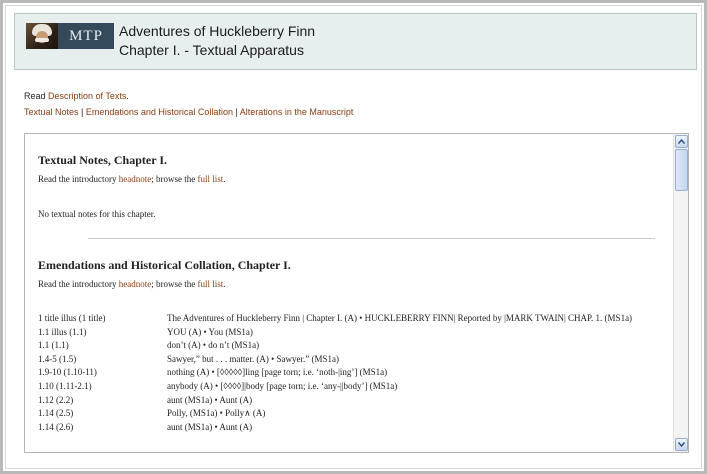 This screenshot has width=707, height=474. What do you see at coordinates (51, 112) in the screenshot?
I see `textual-notes-link: Textual Notes` at bounding box center [51, 112].